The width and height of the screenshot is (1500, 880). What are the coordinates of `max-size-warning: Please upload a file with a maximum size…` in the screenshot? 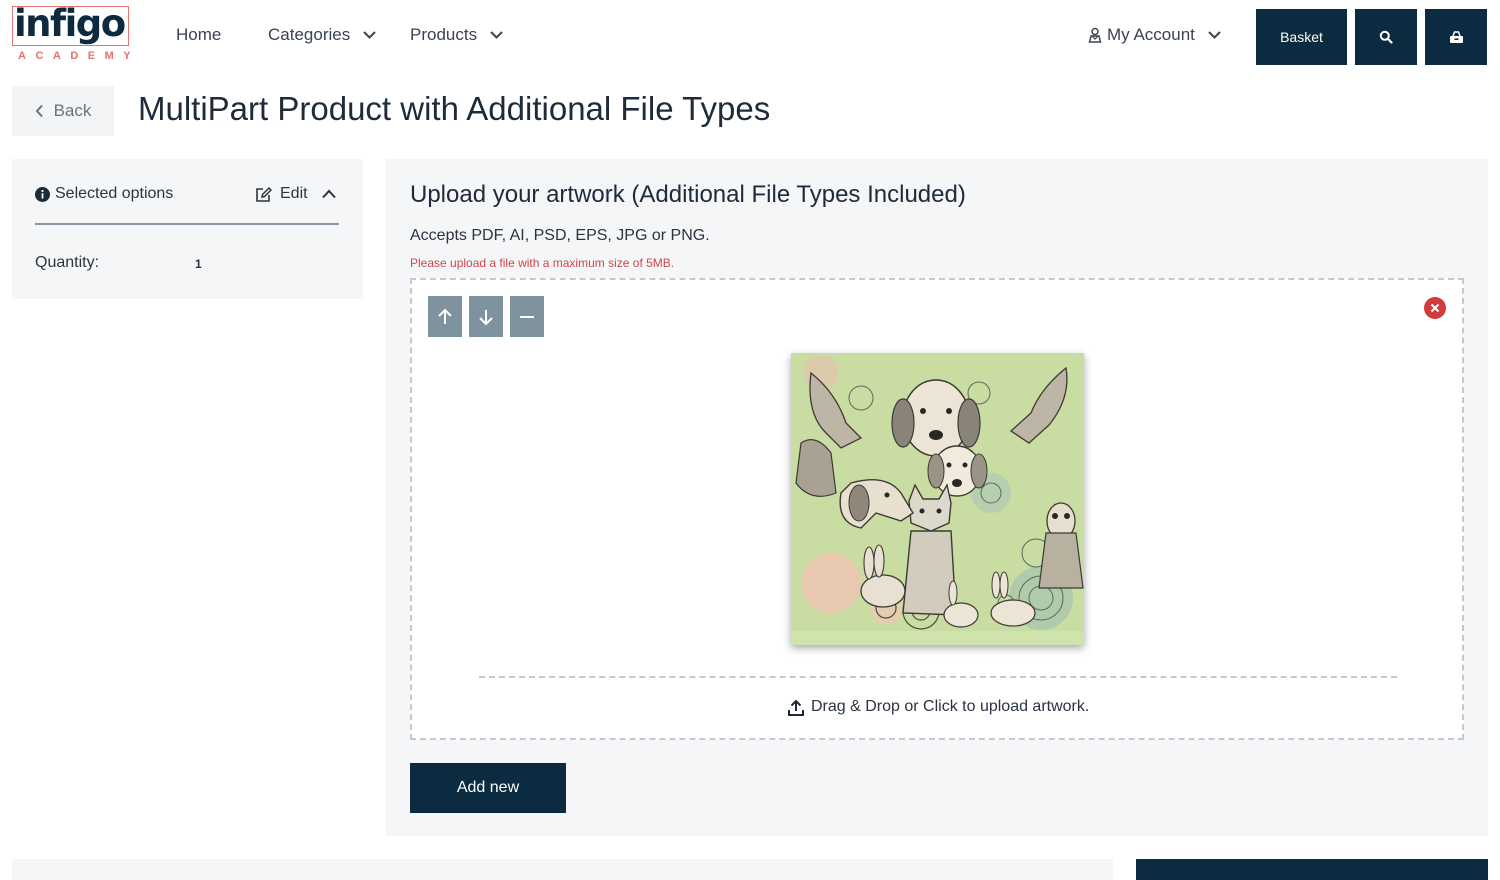 It's located at (542, 263).